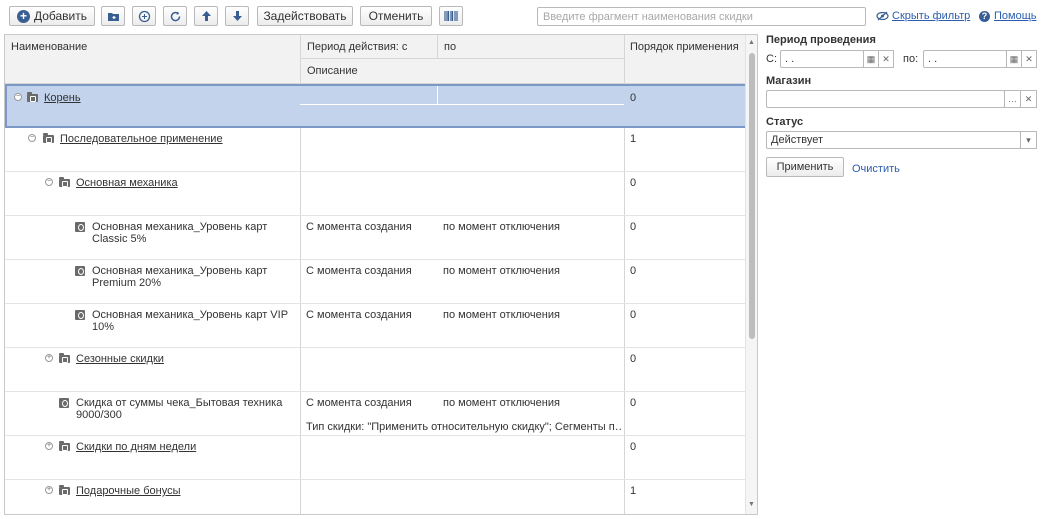 Image resolution: width=1043 pixels, height=519 pixels. Describe the element at coordinates (751, 42) in the screenshot. I see `scroll-up-icon: ▲` at that location.